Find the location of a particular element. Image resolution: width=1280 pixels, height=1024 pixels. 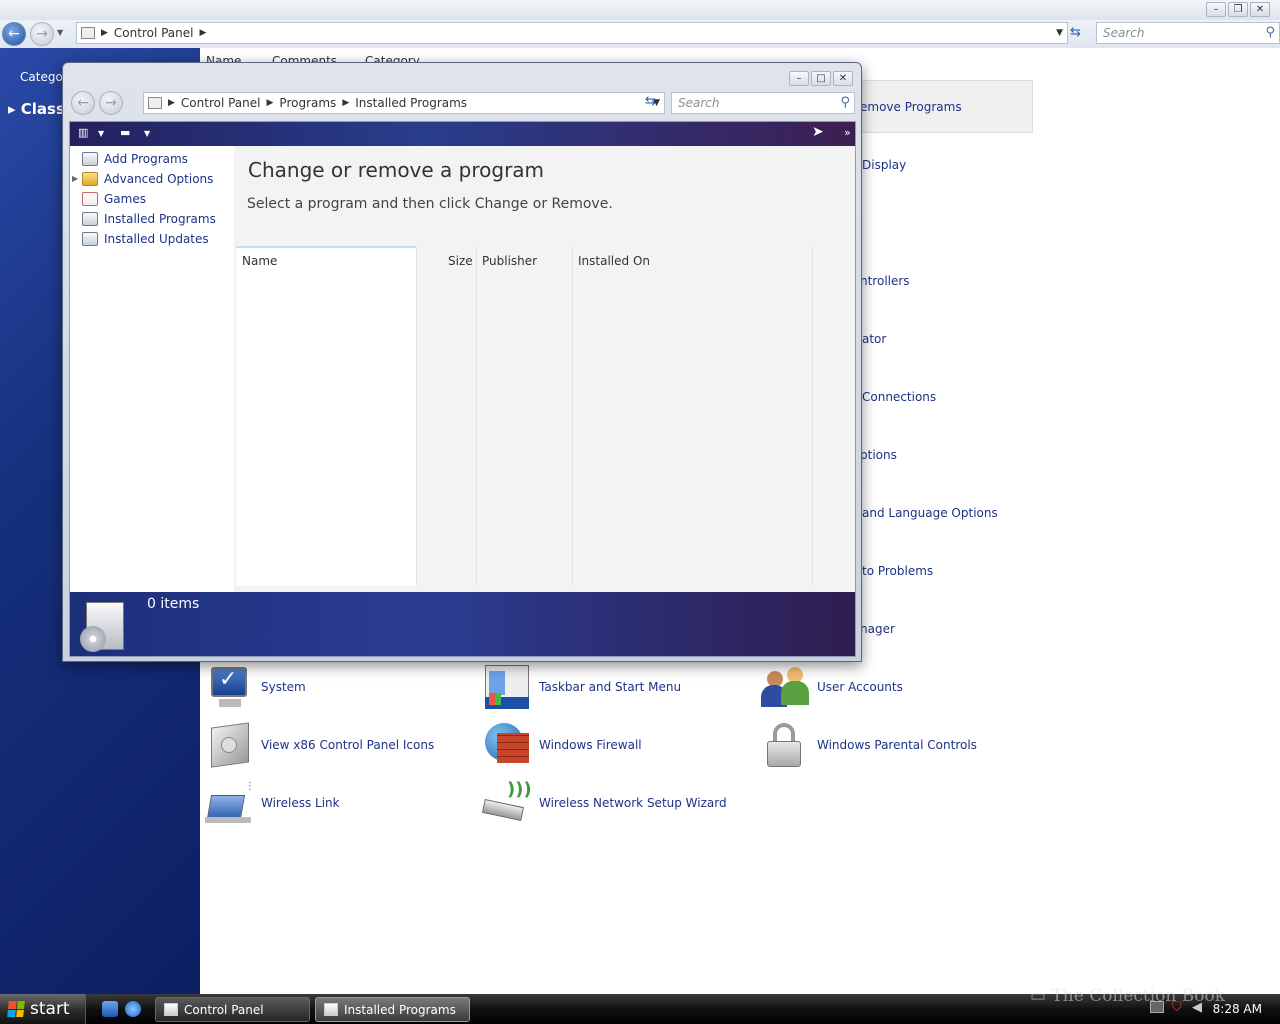

cp-item-manager: nager is located at coordinates (877, 629).